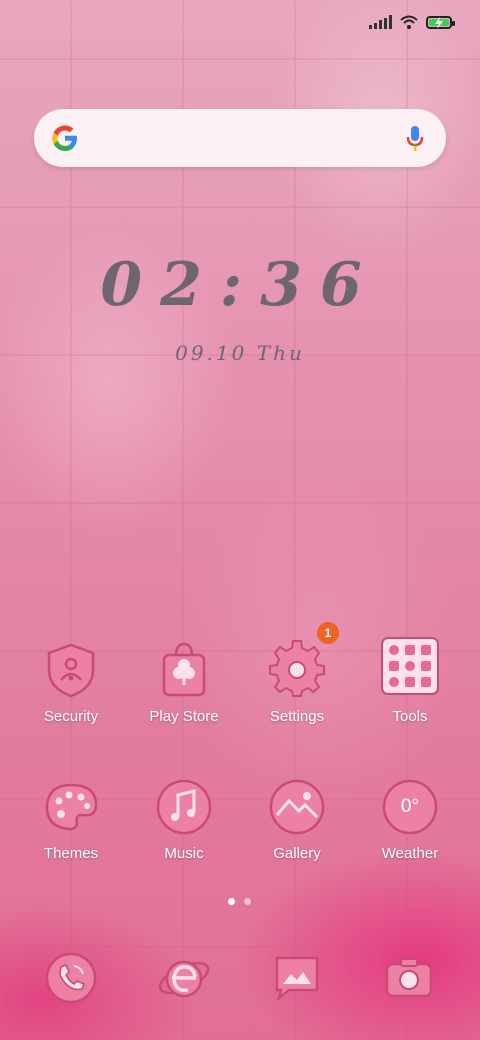 The height and width of the screenshot is (1040, 480). I want to click on google-search-bar, so click(240, 138).